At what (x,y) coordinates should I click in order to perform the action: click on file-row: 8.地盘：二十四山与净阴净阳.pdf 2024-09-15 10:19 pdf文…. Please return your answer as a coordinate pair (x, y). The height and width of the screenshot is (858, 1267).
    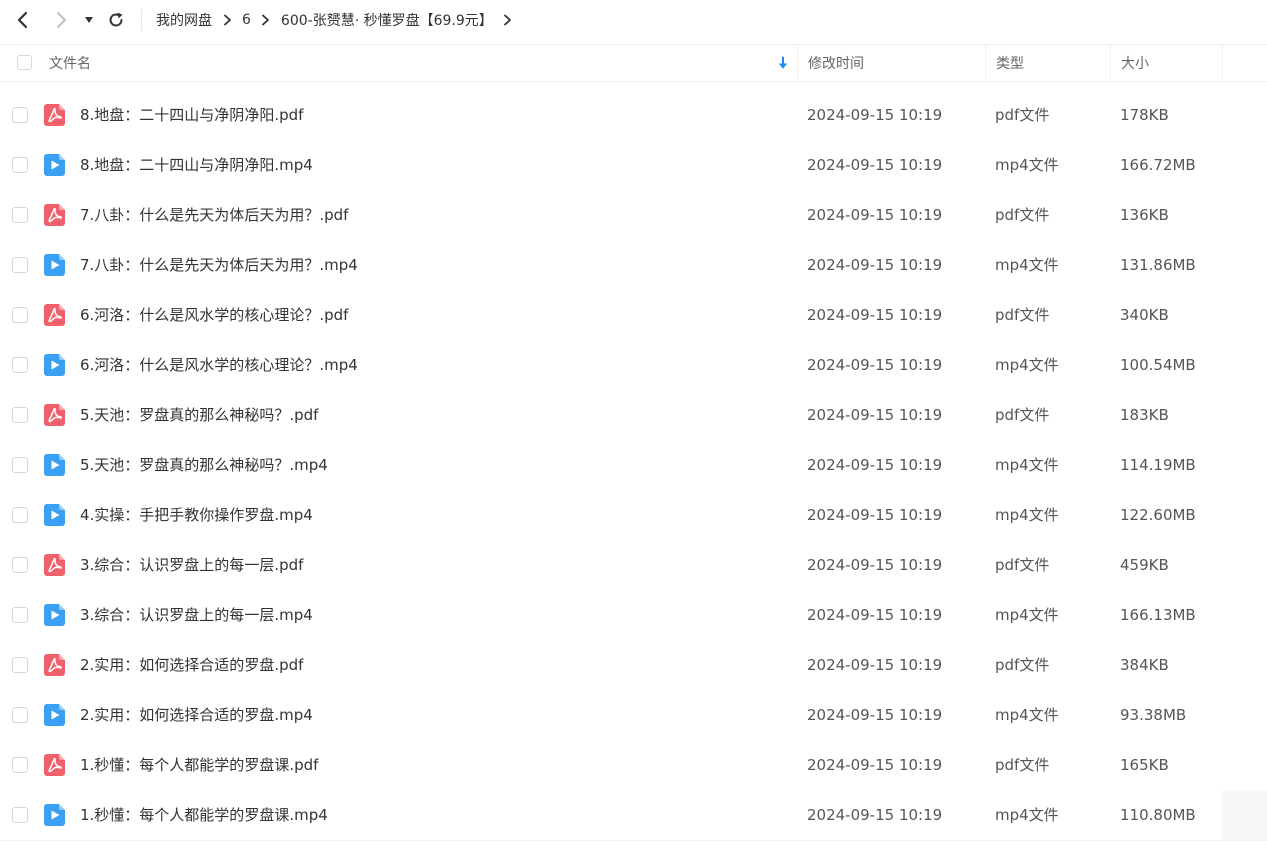
    Looking at the image, I should click on (633, 115).